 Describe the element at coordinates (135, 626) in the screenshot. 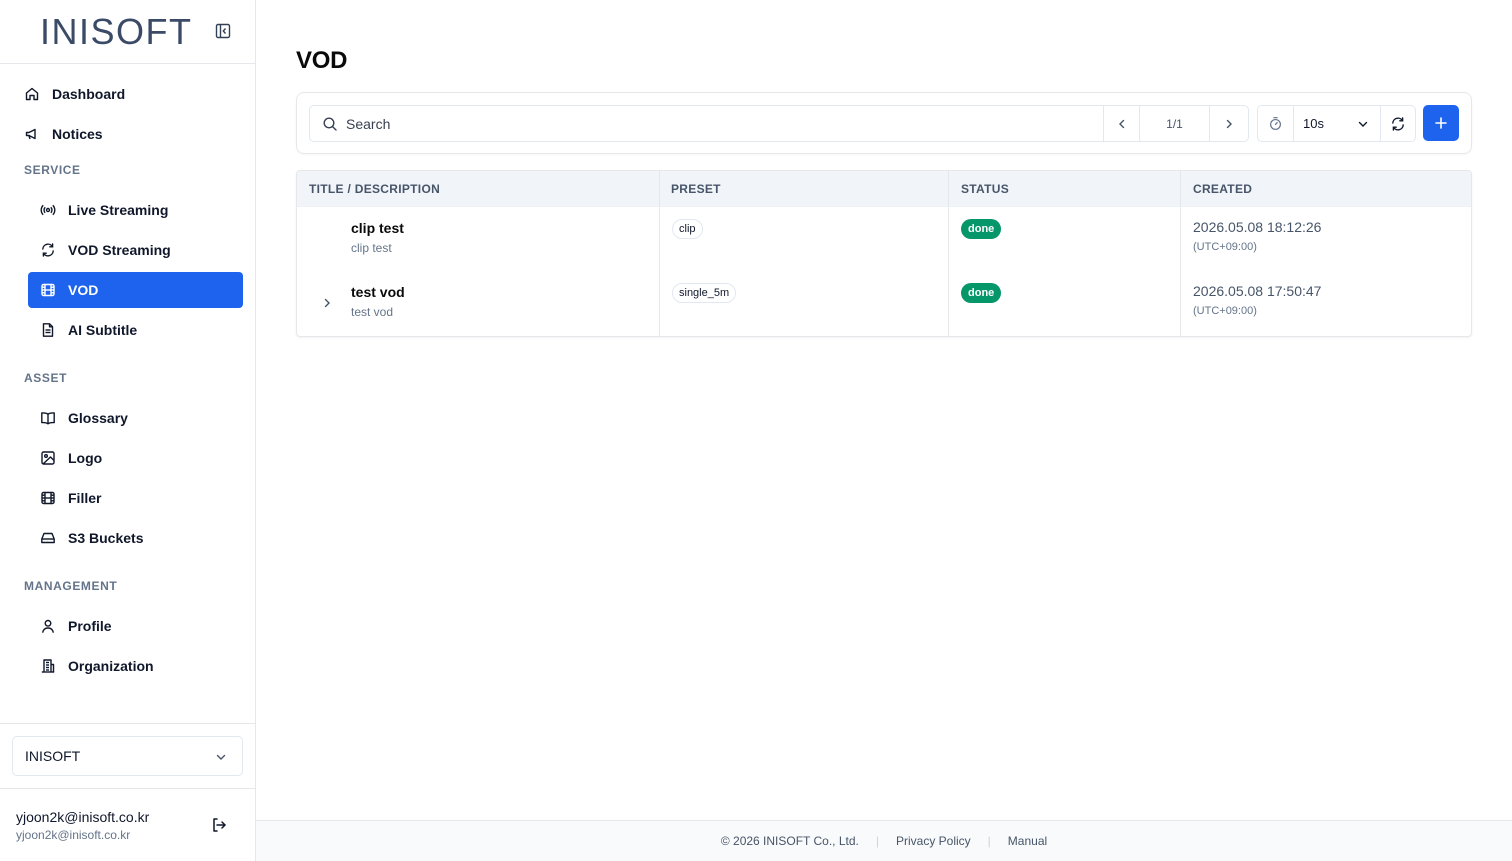

I see `nav-item-profile: Profile` at that location.